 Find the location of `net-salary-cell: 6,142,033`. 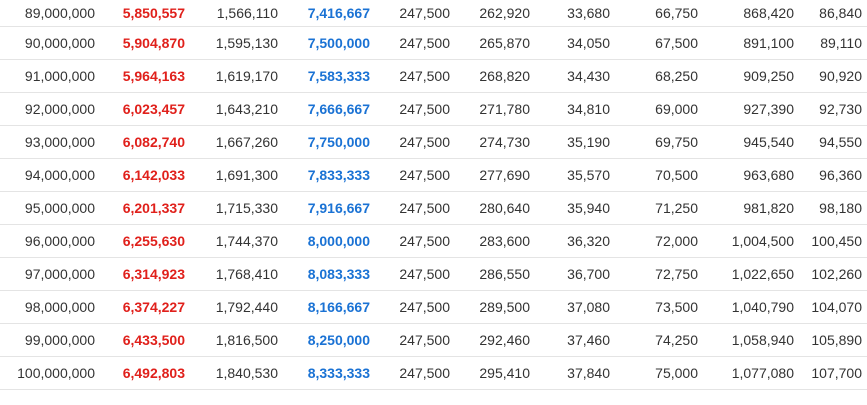

net-salary-cell: 6,142,033 is located at coordinates (145, 175).